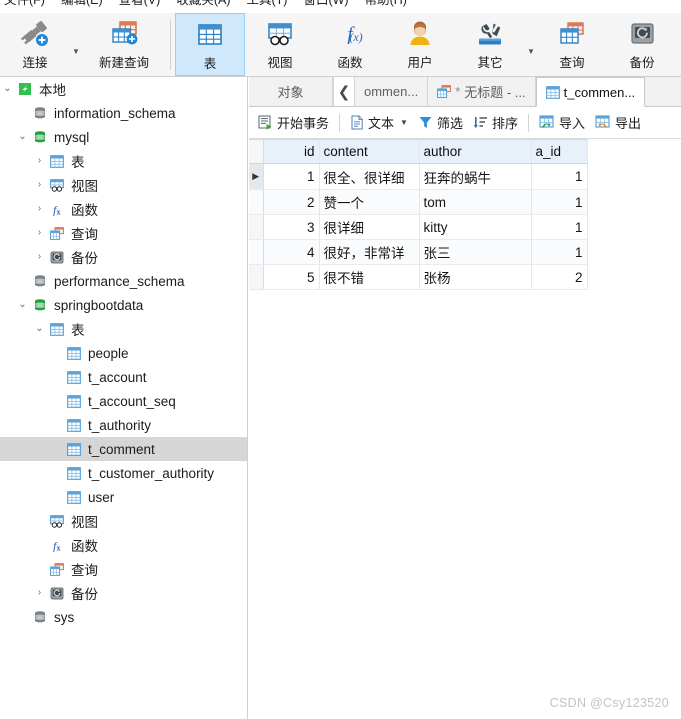 The width and height of the screenshot is (681, 719). Describe the element at coordinates (440, 123) in the screenshot. I see `filter-button: 筛选` at that location.